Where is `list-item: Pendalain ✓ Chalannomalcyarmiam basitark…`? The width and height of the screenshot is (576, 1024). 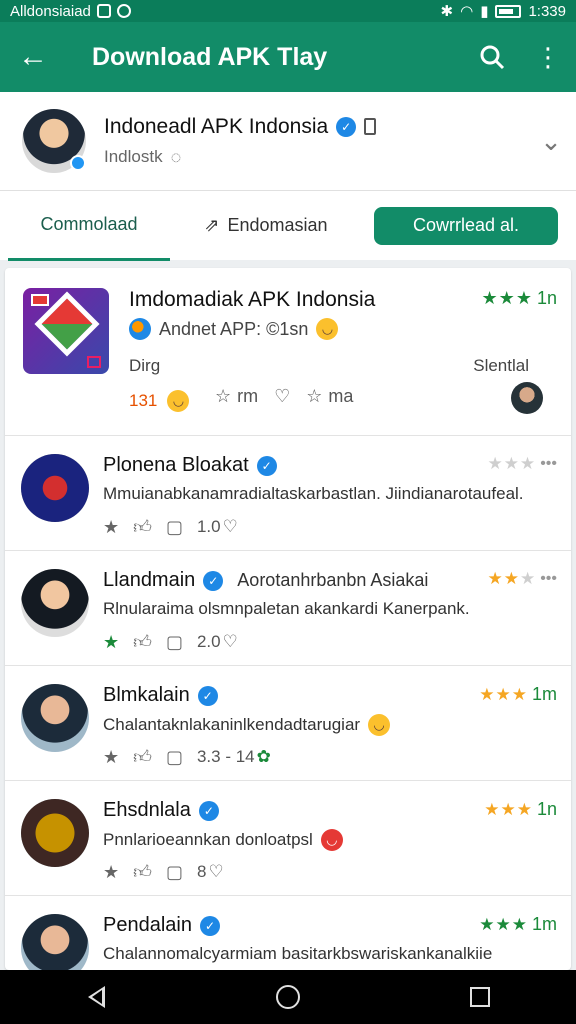
list-item: Pendalain ✓ Chalannomalcyarmiam basitark… is located at coordinates (288, 933).